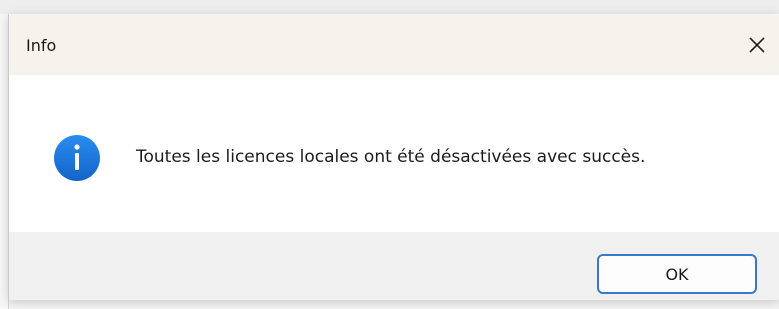 The width and height of the screenshot is (779, 309). I want to click on dialog-title: Info, so click(41, 45).